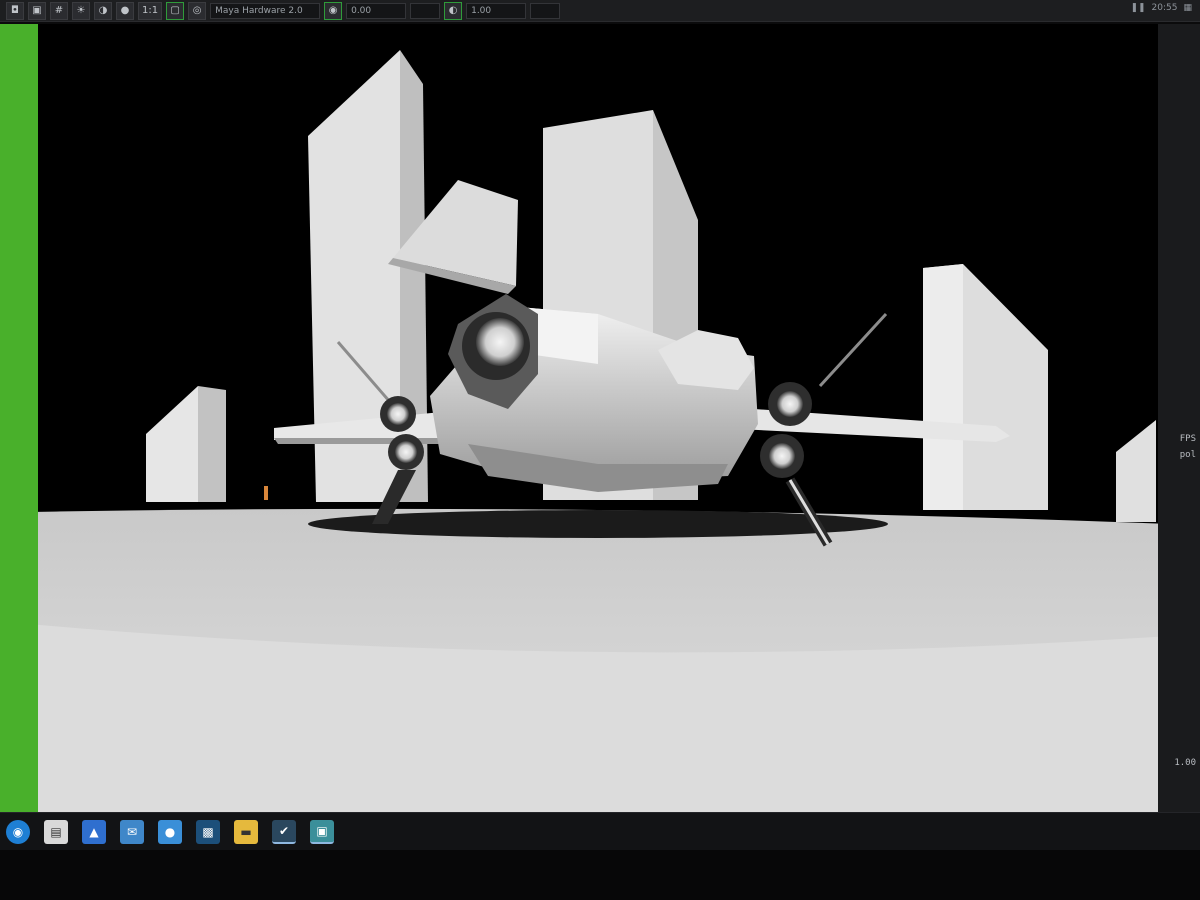 This screenshot has width=1200, height=900. What do you see at coordinates (150, 10) in the screenshot?
I see `ratio-label: 1:1` at bounding box center [150, 10].